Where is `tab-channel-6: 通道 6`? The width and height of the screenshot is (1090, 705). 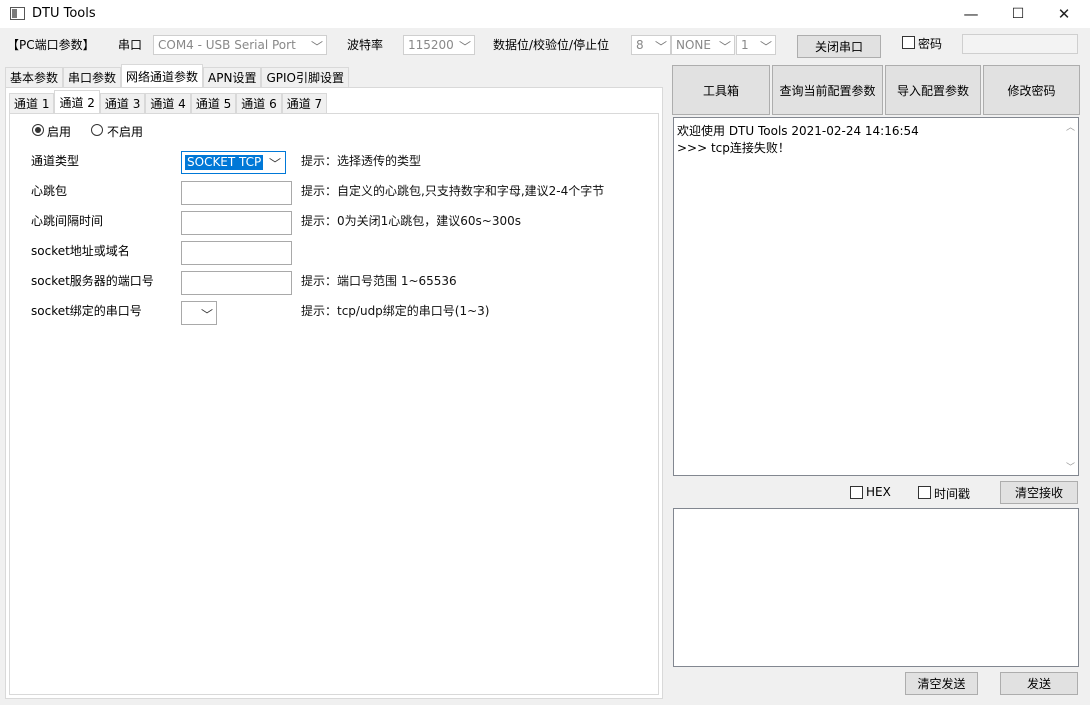 tab-channel-6: 通道 6 is located at coordinates (259, 103).